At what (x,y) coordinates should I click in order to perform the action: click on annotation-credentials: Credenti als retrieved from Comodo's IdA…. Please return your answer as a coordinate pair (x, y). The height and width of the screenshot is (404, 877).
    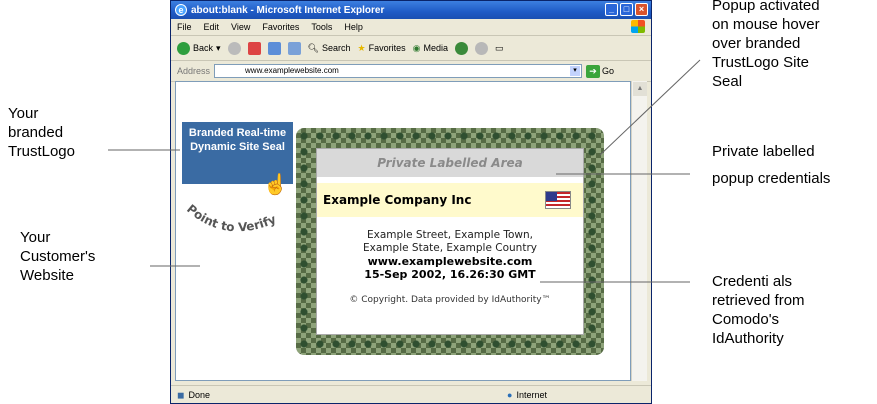
    Looking at the image, I should click on (758, 310).